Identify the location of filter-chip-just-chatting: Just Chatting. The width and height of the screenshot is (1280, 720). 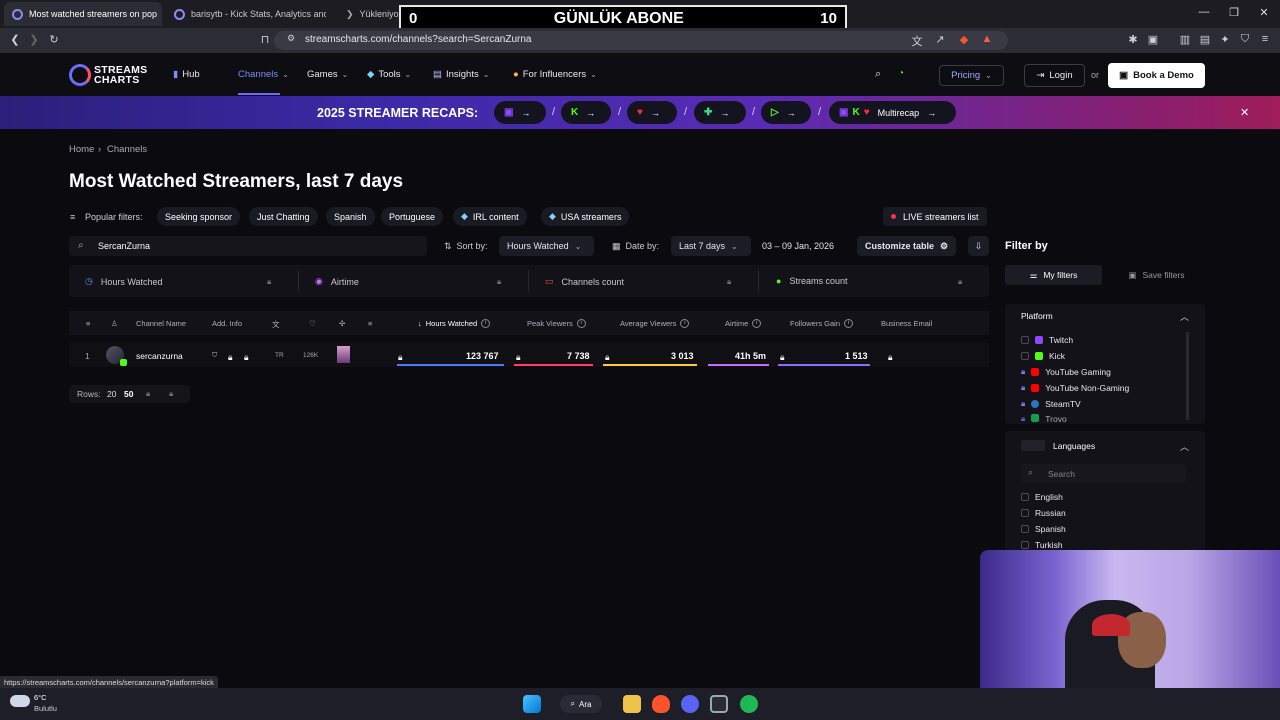
(283, 216).